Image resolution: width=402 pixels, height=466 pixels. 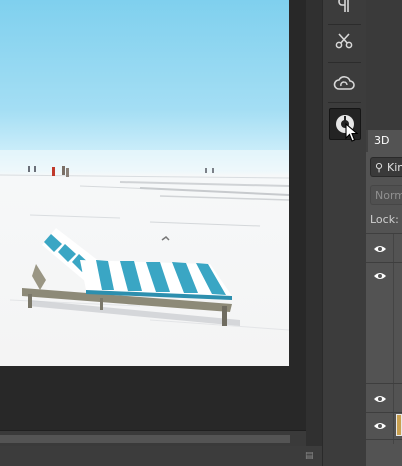 I want to click on horizontal-scrollbar, so click(x=153, y=438).